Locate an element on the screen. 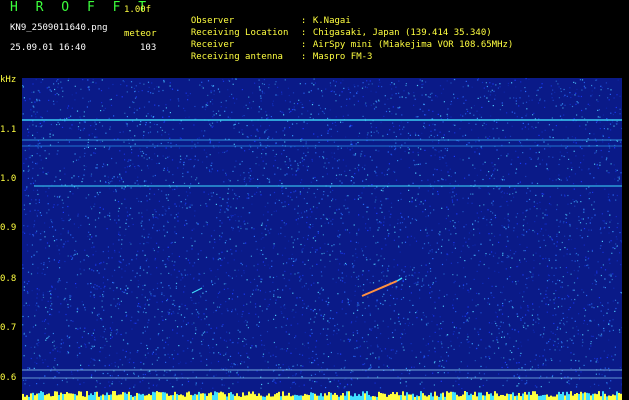 This screenshot has width=629, height=400. y-axis-unit: kHz is located at coordinates (8, 80).